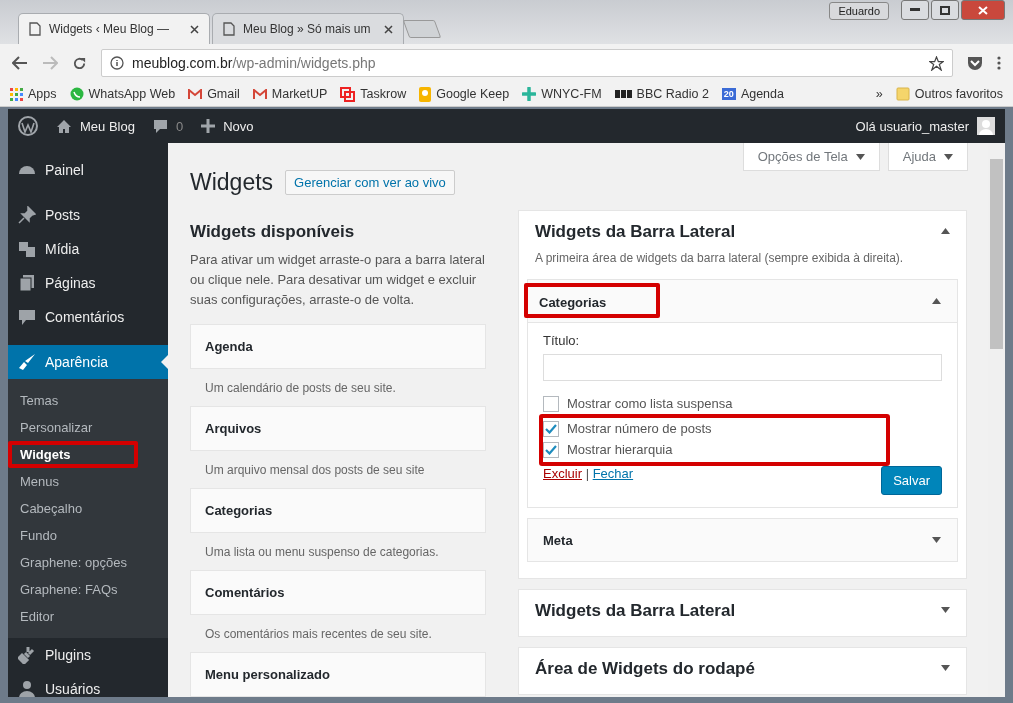 The image size is (1013, 703). Describe the element at coordinates (975, 63) in the screenshot. I see `pocket-icon` at that location.